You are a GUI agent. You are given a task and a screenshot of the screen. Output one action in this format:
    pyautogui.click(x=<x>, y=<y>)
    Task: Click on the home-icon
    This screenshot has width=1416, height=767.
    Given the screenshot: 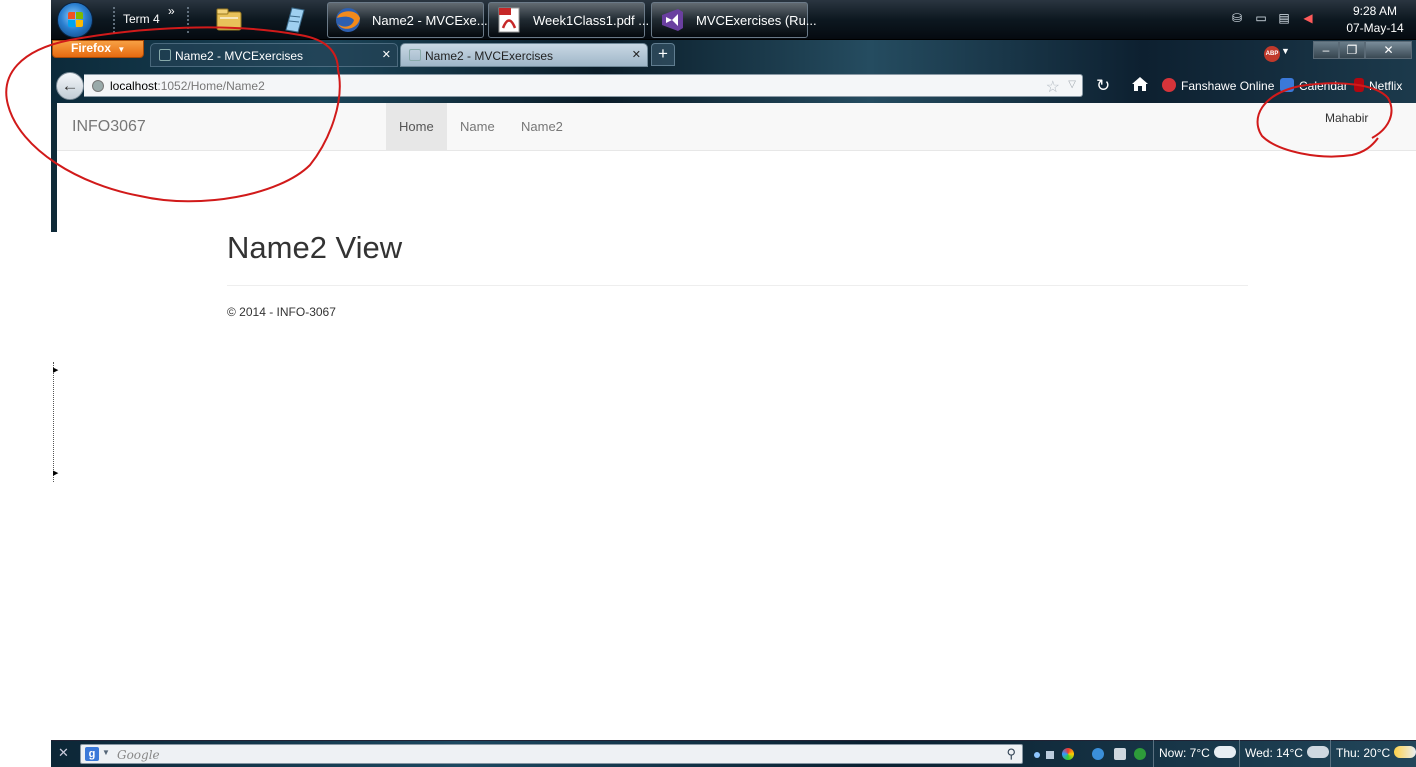 What is the action you would take?
    pyautogui.click(x=1140, y=84)
    